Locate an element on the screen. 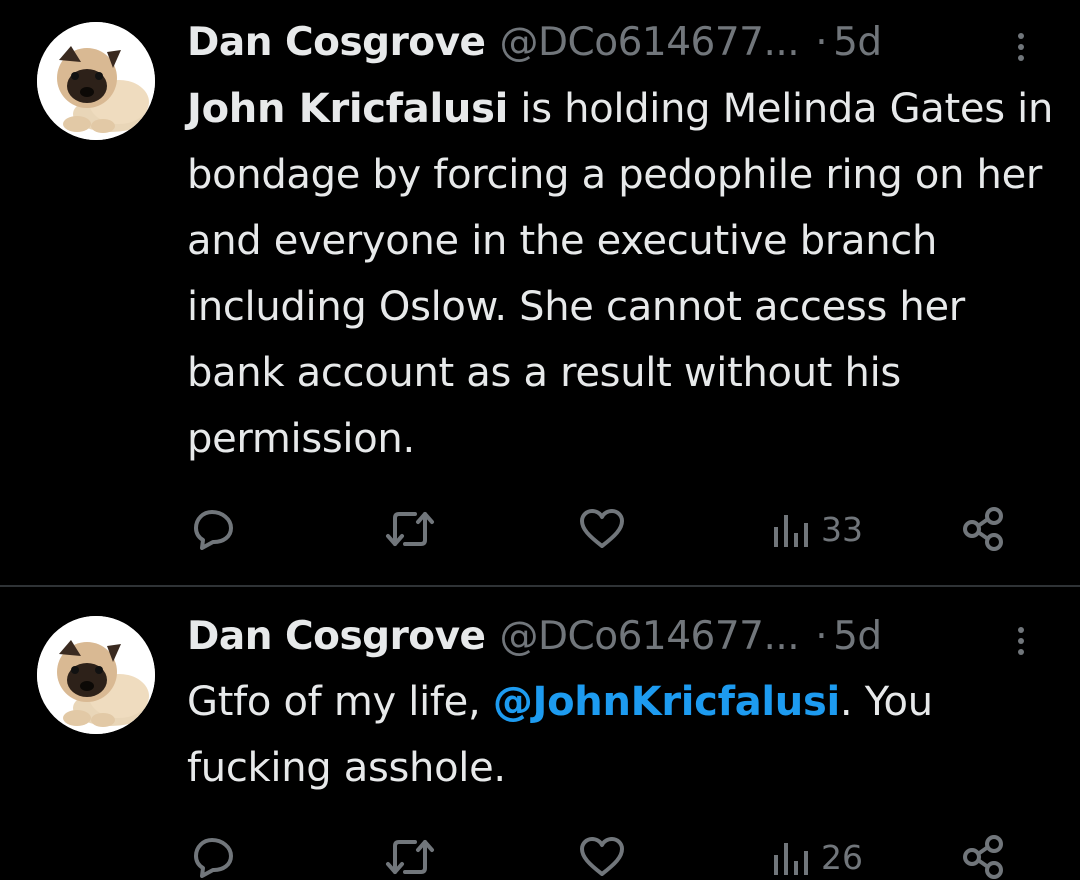  views-button: 33 is located at coordinates (817, 529).